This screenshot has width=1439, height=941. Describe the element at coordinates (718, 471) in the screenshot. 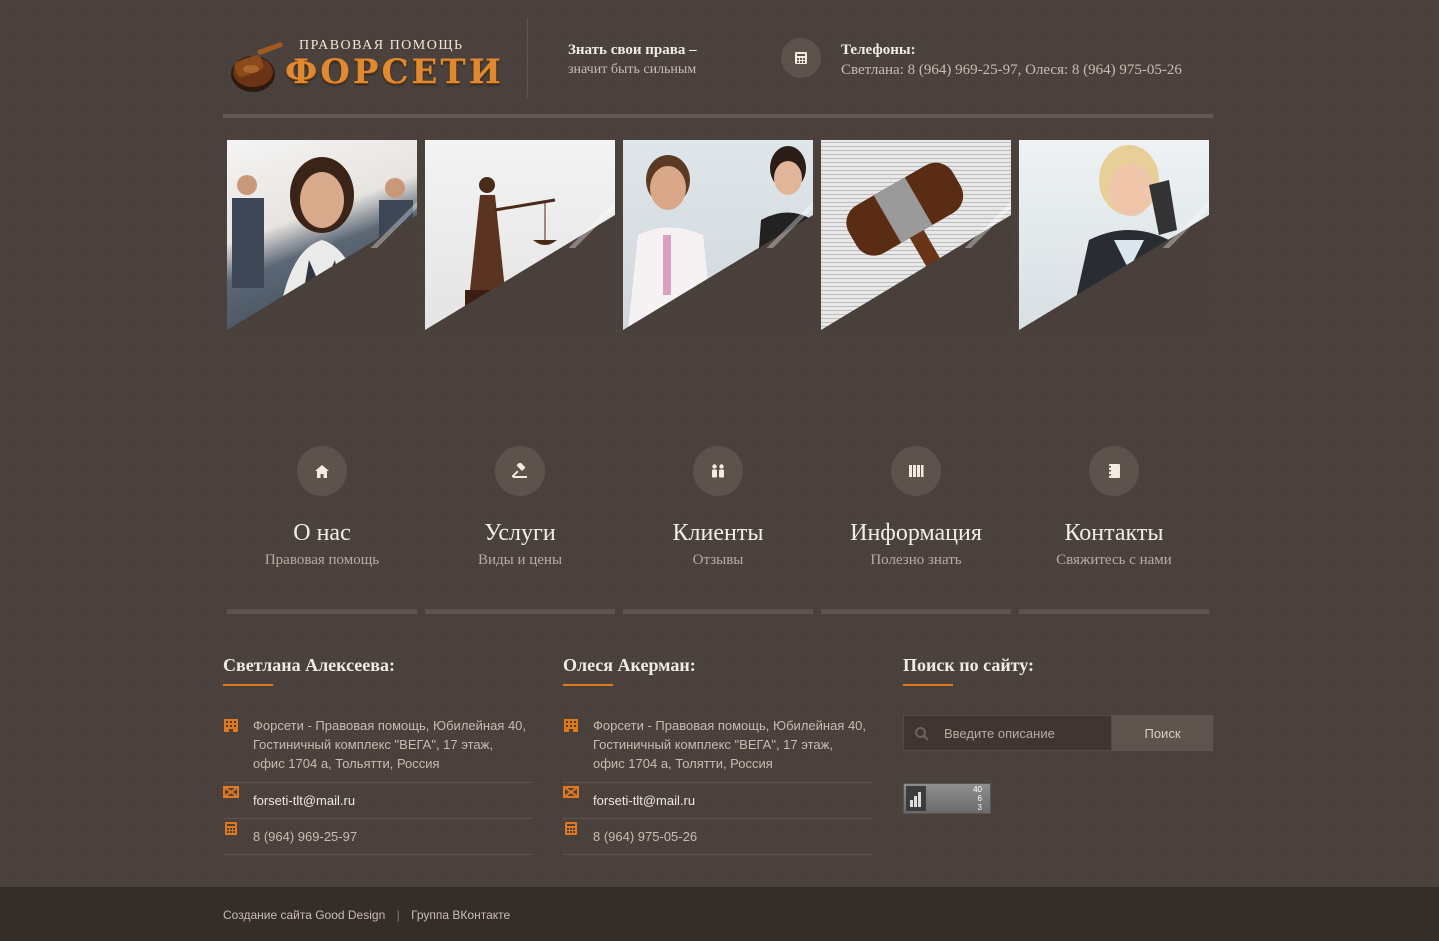

I see `people-icon` at that location.